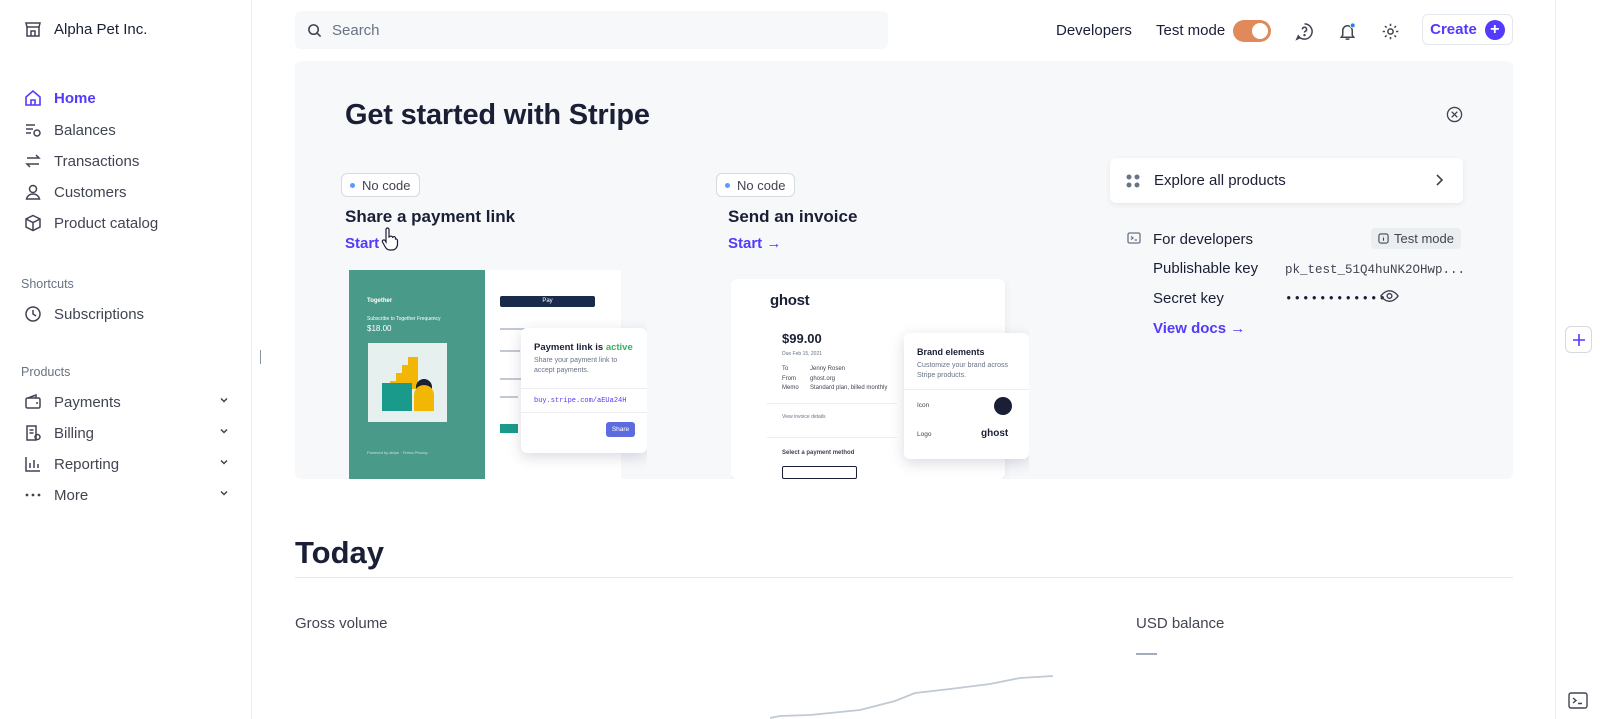 The width and height of the screenshot is (1600, 719). Describe the element at coordinates (1454, 114) in the screenshot. I see `close-icon` at that location.